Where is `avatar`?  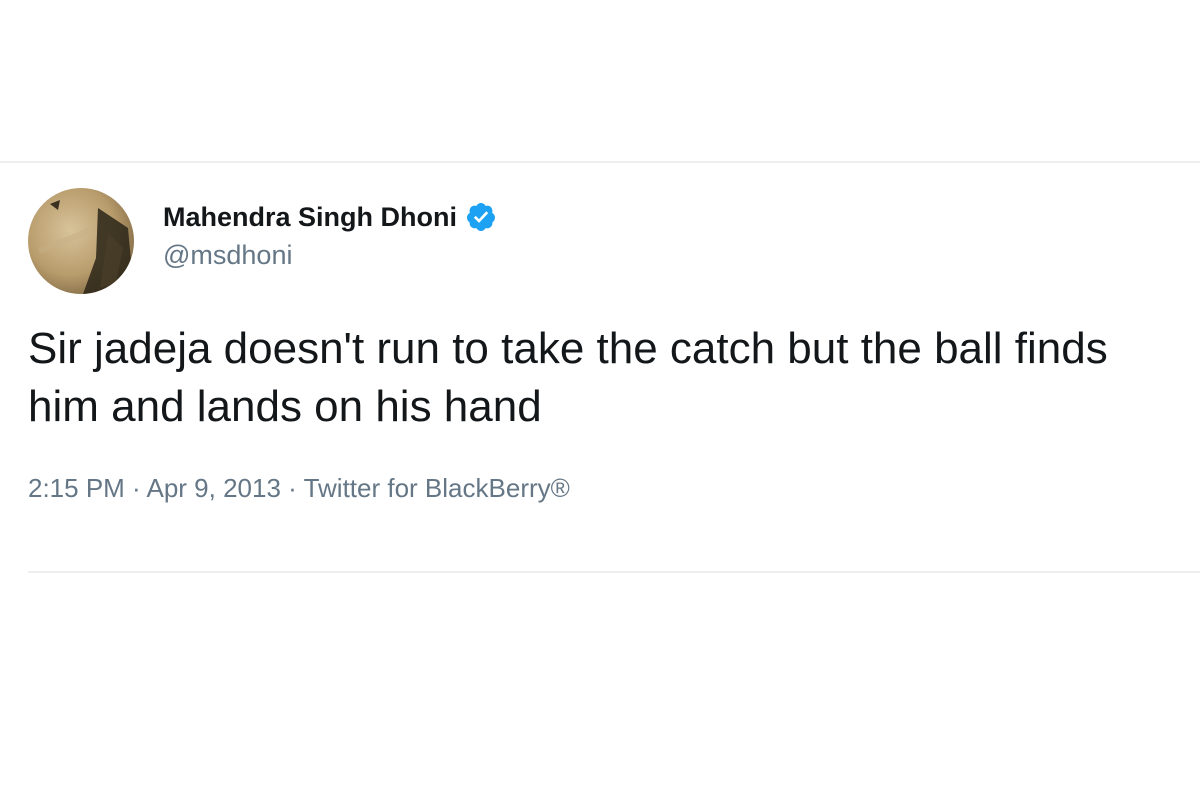 avatar is located at coordinates (81, 241).